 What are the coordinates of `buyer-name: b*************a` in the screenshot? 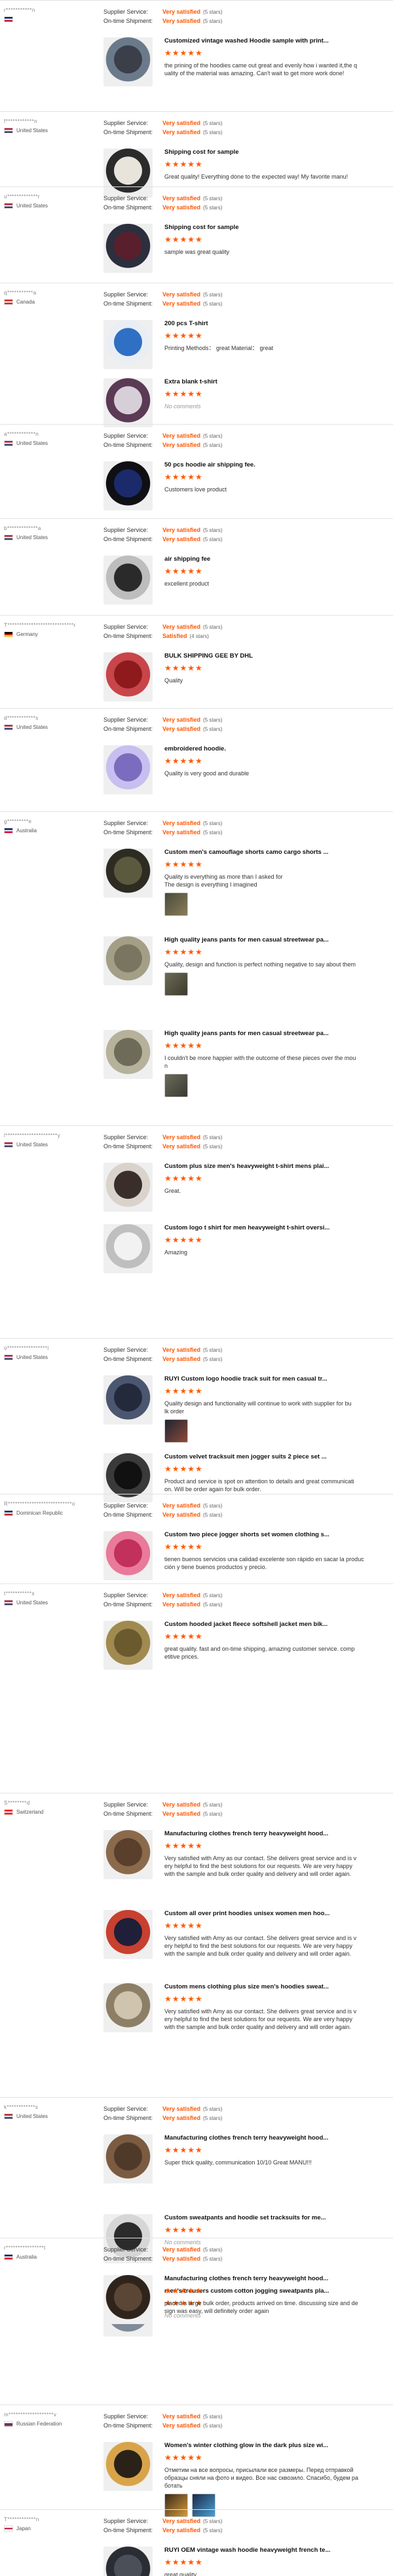 It's located at (23, 528).